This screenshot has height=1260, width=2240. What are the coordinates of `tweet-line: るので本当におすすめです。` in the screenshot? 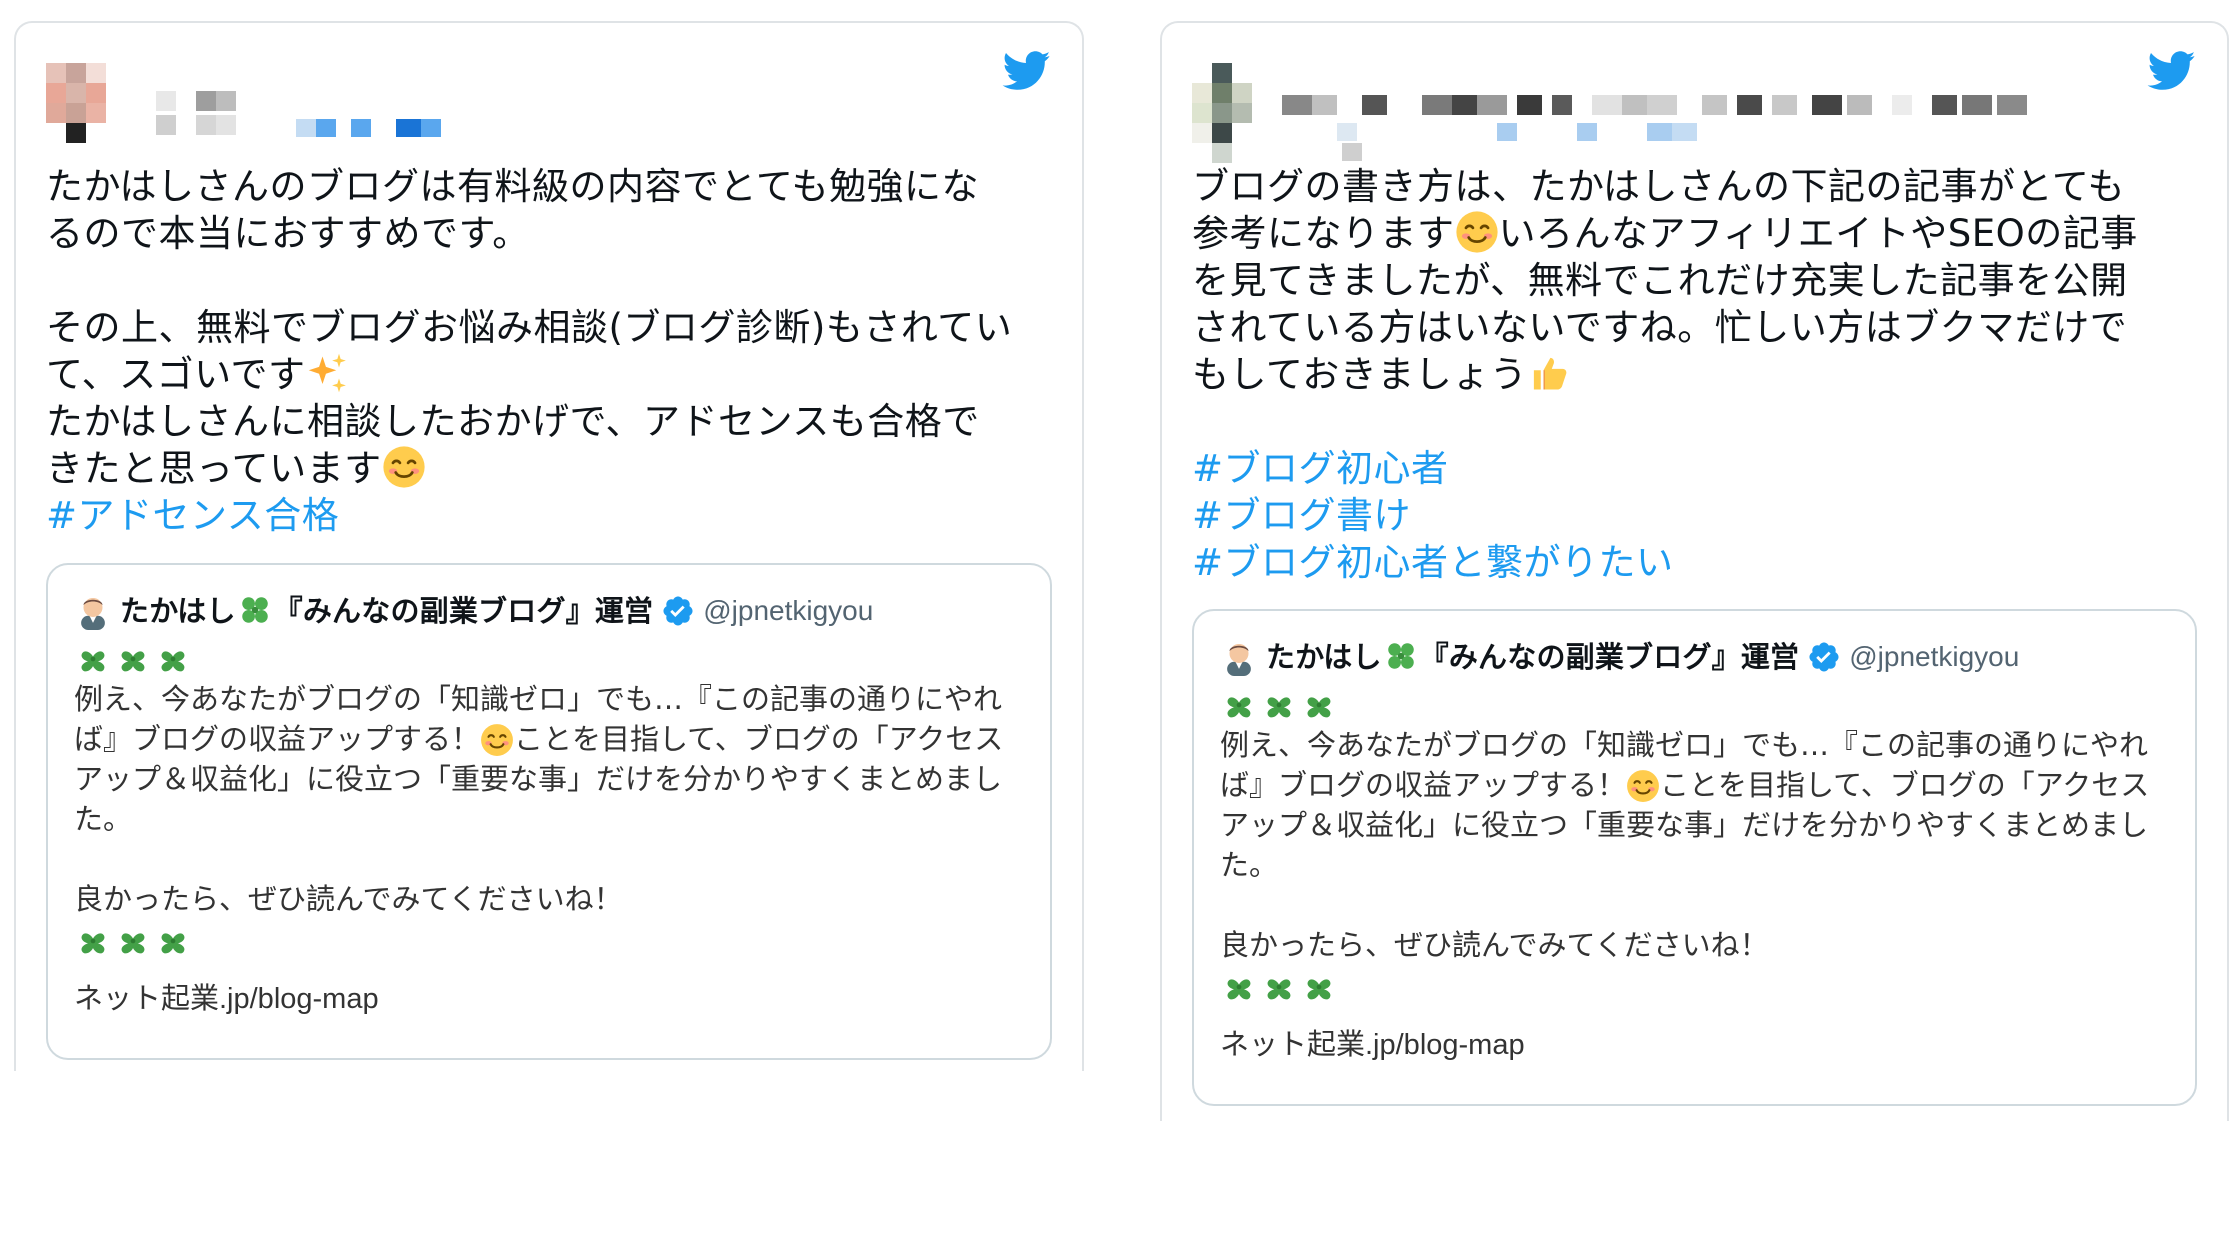 It's located at (288, 233).